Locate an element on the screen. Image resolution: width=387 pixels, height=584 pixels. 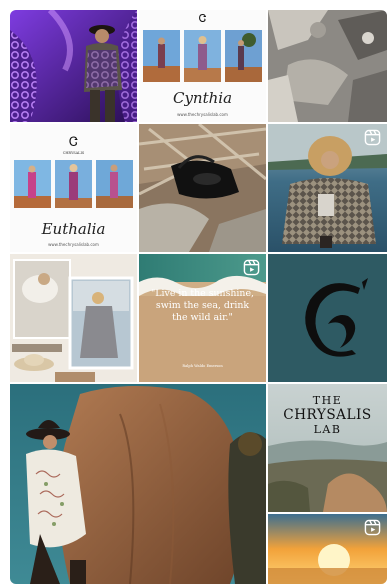
grid-tile-bag is located at coordinates (202, 188).